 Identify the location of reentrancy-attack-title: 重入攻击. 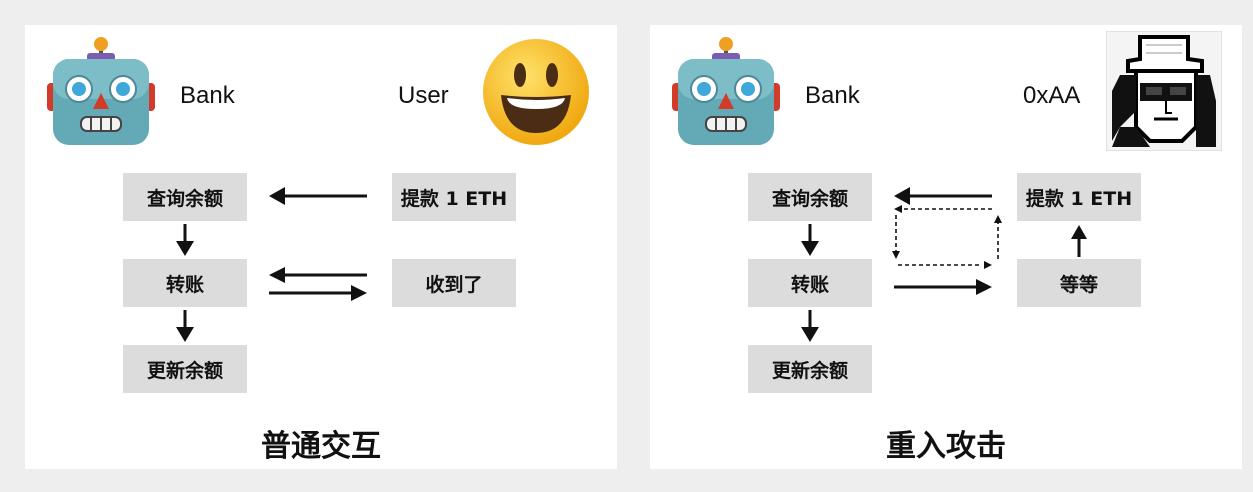
(946, 446).